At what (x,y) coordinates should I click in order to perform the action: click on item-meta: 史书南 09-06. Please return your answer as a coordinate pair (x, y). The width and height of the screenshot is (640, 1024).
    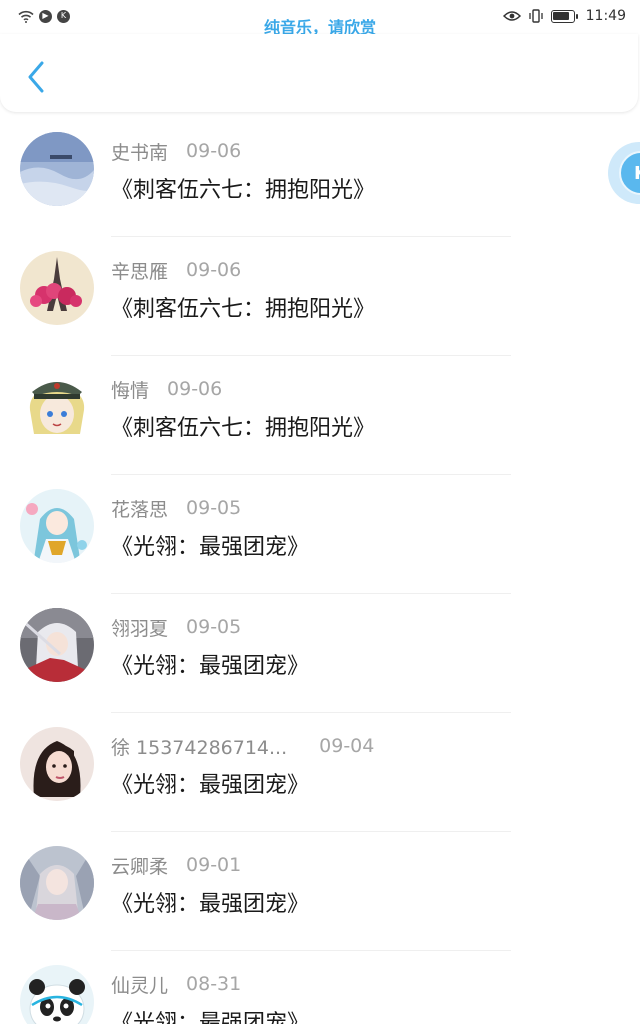
    Looking at the image, I should click on (176, 151).